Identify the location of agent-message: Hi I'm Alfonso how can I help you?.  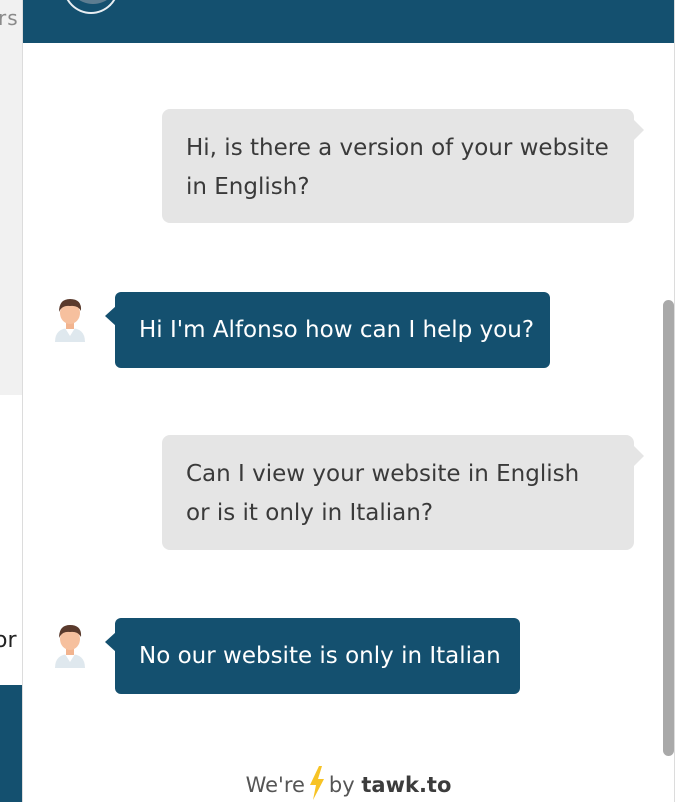
(327, 330).